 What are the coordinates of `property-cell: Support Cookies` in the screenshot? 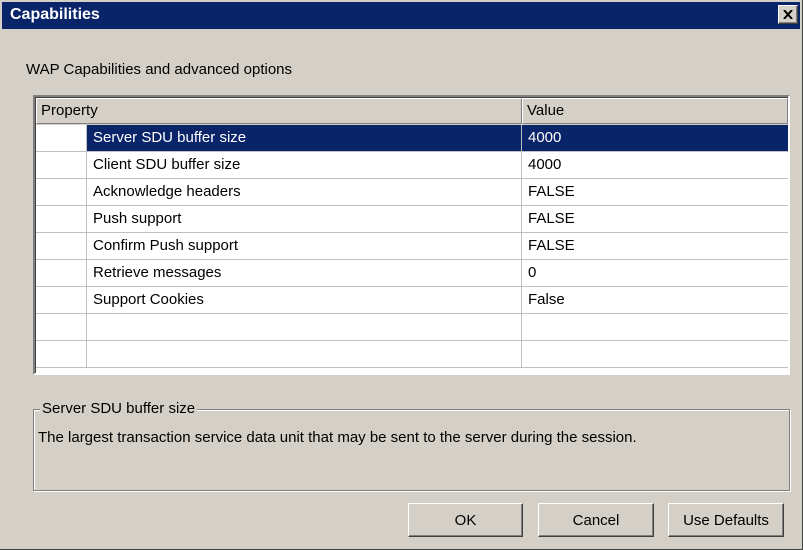 It's located at (304, 300).